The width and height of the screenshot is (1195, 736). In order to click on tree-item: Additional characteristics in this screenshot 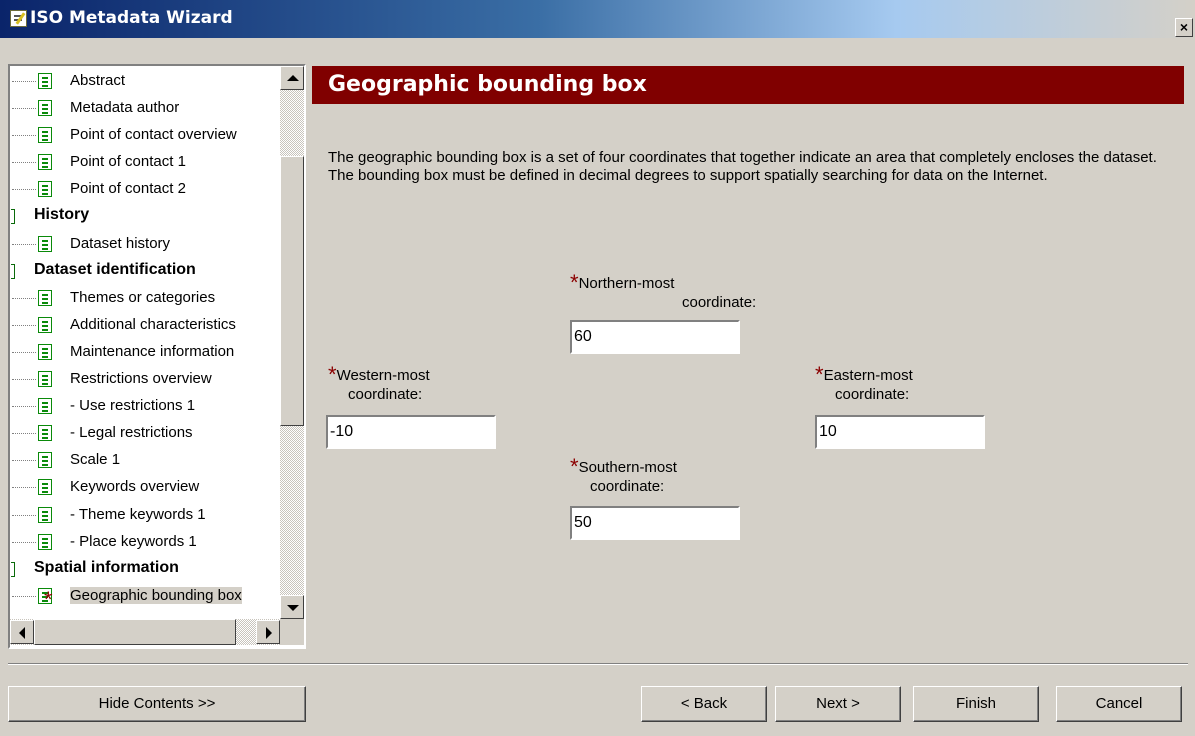, I will do `click(146, 325)`.